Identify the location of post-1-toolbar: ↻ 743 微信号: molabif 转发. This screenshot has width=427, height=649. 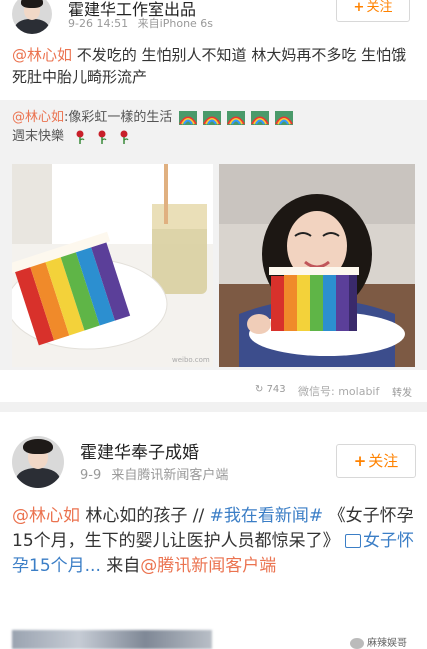
(213, 390).